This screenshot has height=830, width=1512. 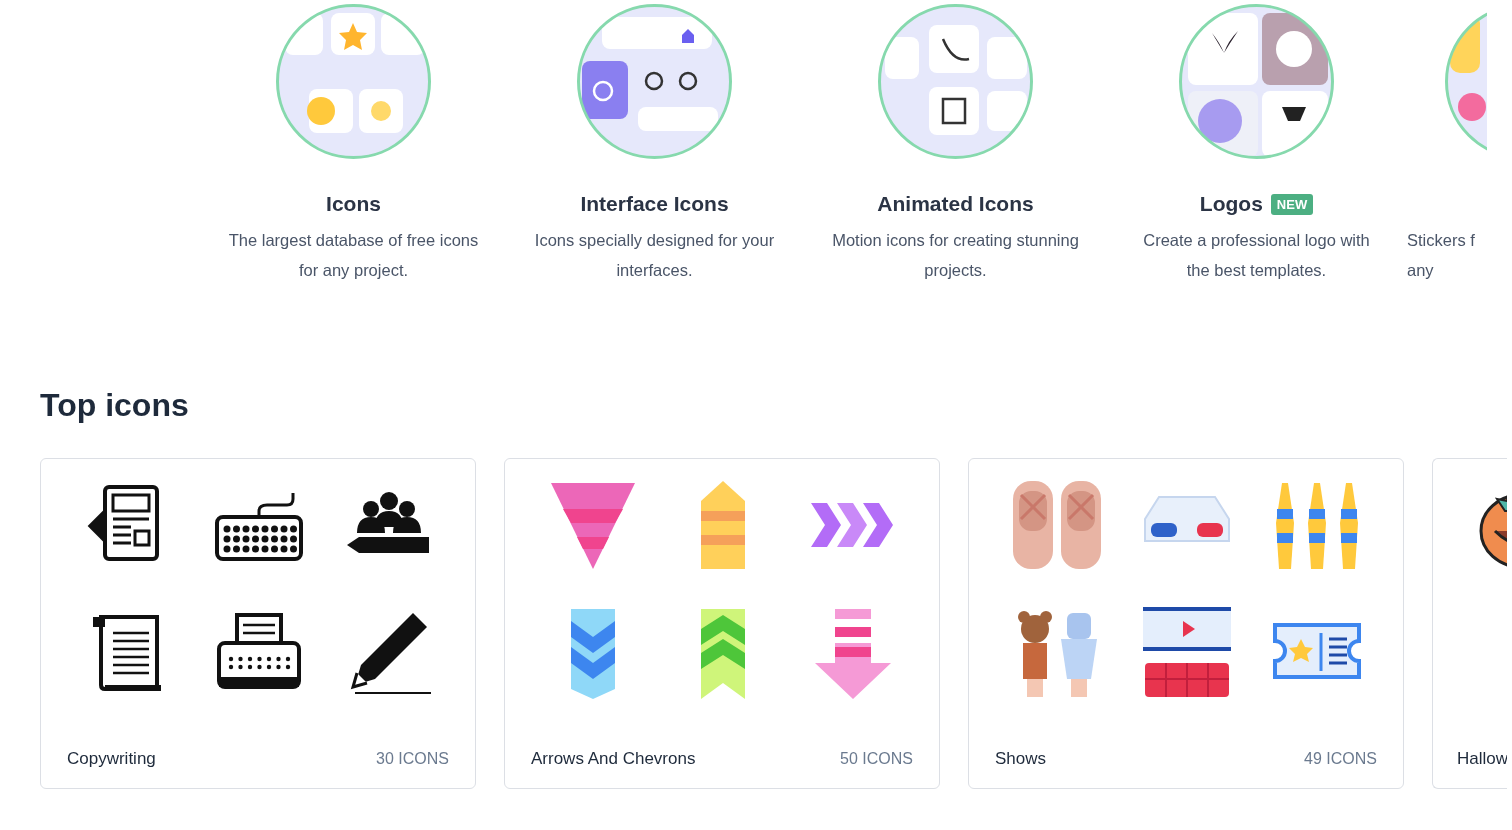 What do you see at coordinates (1441, 255) in the screenshot?
I see `category-description: Stickers f any` at bounding box center [1441, 255].